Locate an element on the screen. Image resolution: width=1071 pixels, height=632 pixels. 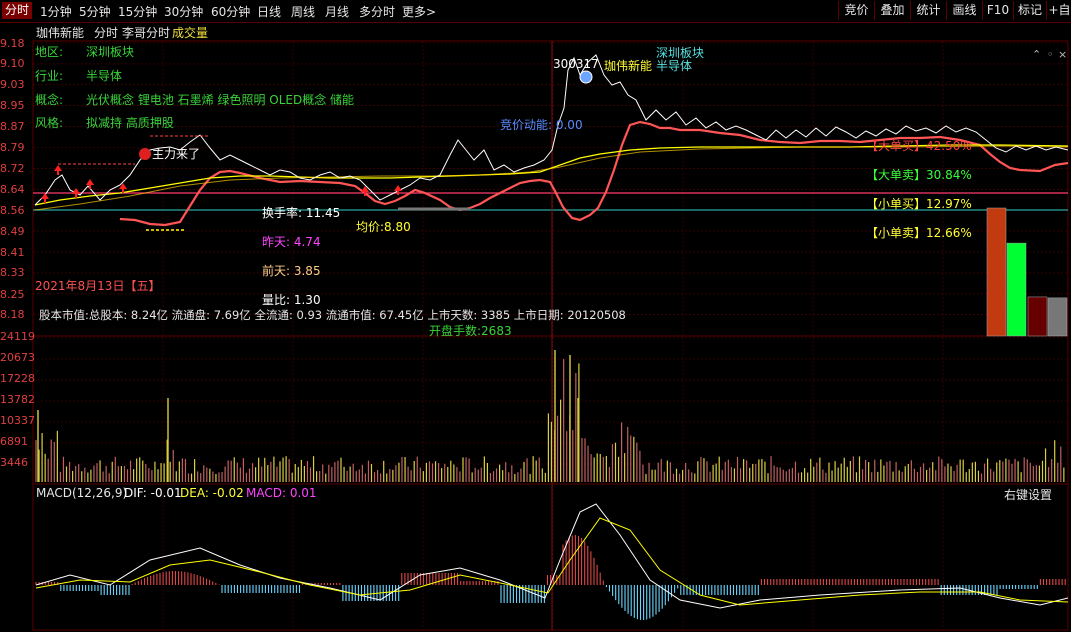
industry-tag: 半导体 is located at coordinates (674, 66).